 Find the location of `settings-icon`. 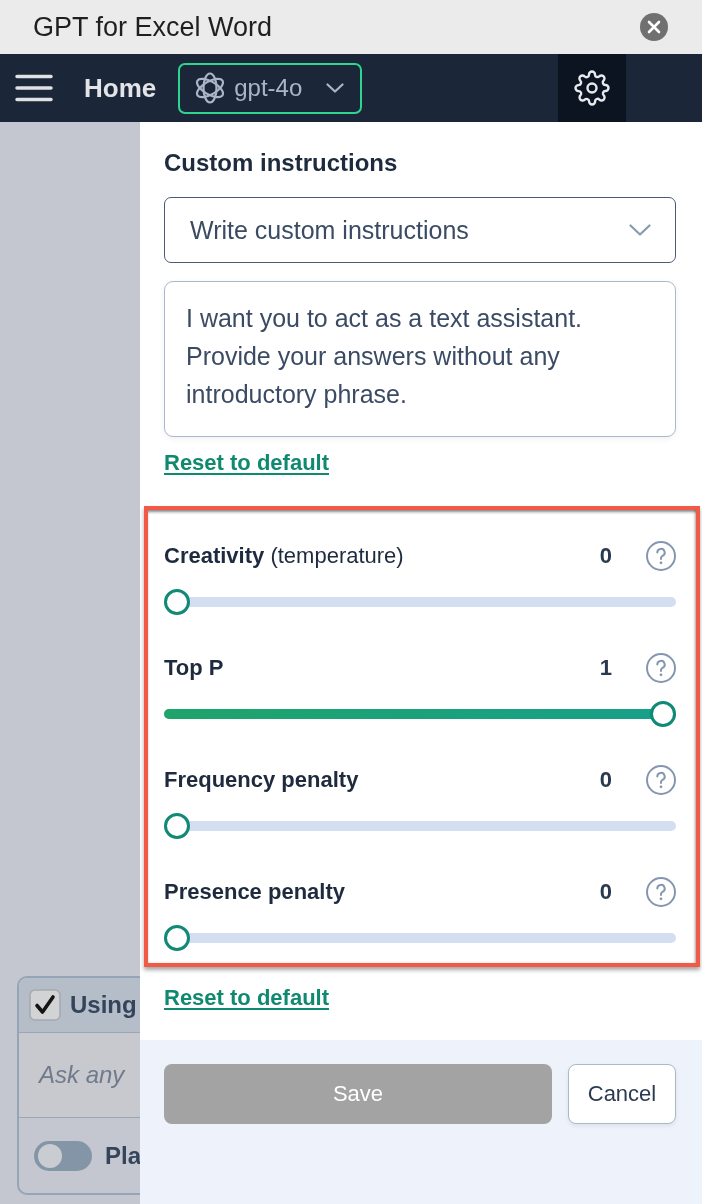

settings-icon is located at coordinates (592, 88).